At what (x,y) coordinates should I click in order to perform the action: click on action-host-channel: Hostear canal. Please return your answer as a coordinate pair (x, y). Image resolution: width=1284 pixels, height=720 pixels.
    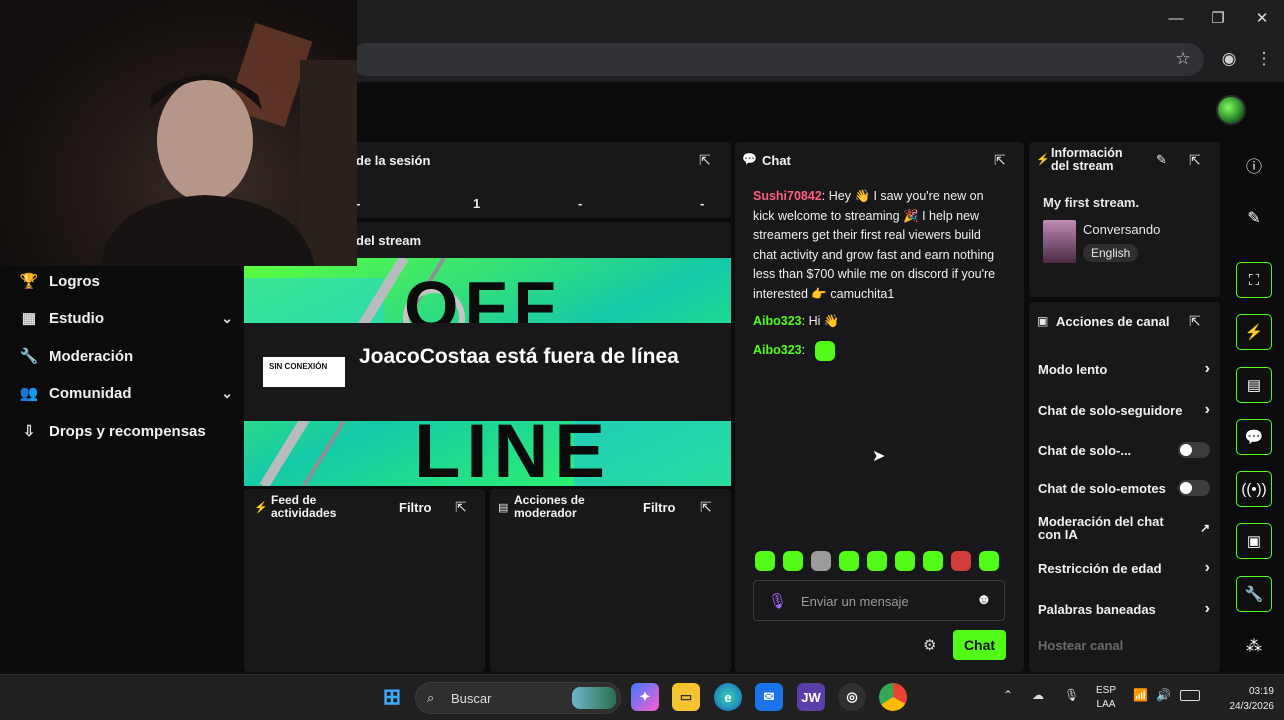
    Looking at the image, I should click on (1124, 645).